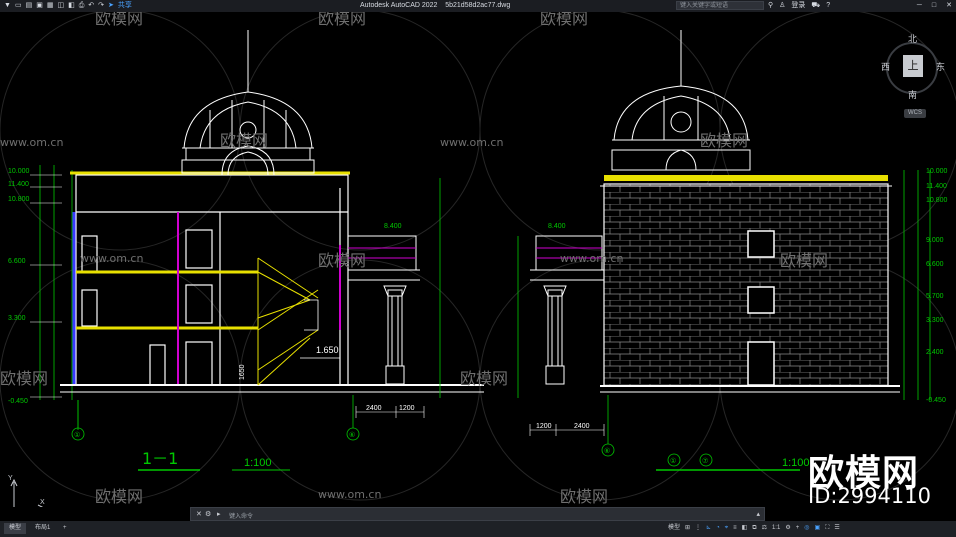  I want to click on elev-right-7: 3.300, so click(935, 320).